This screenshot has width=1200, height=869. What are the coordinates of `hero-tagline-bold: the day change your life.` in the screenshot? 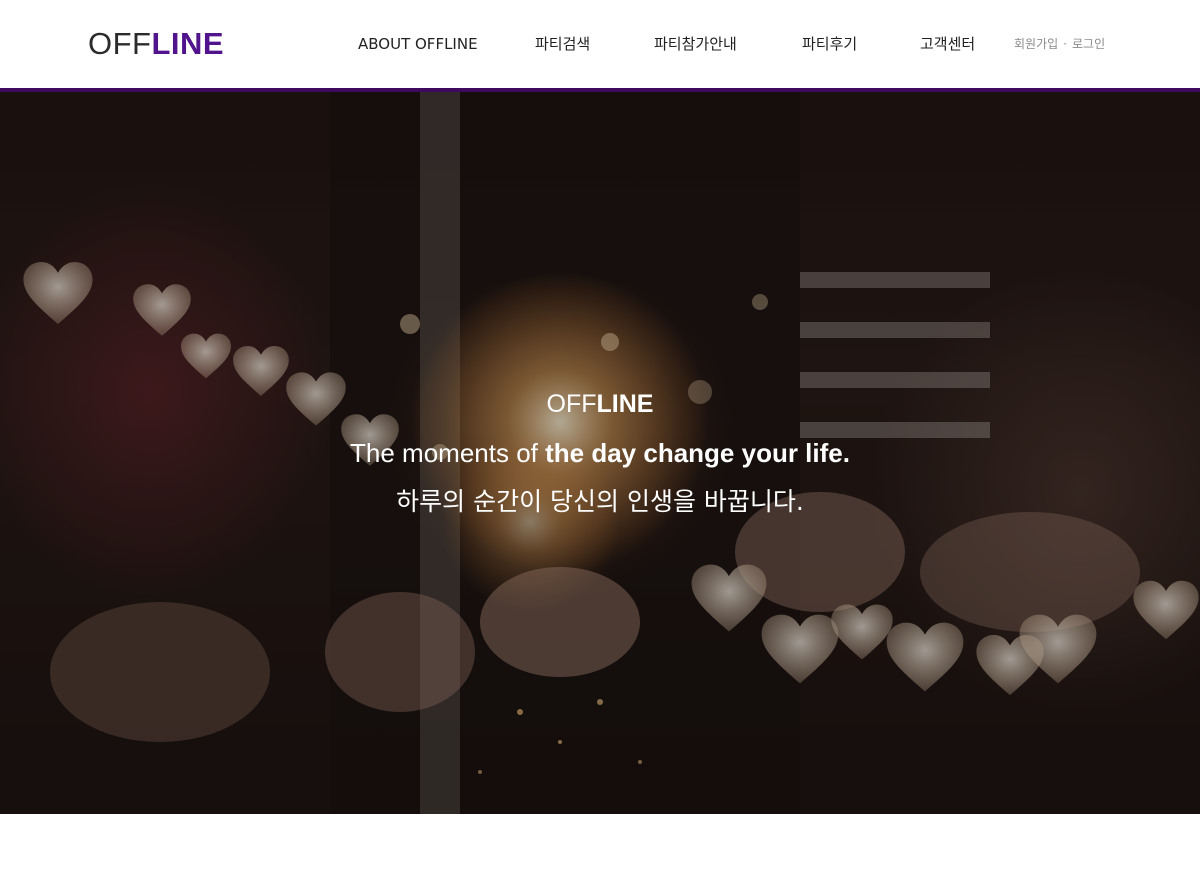 It's located at (697, 453).